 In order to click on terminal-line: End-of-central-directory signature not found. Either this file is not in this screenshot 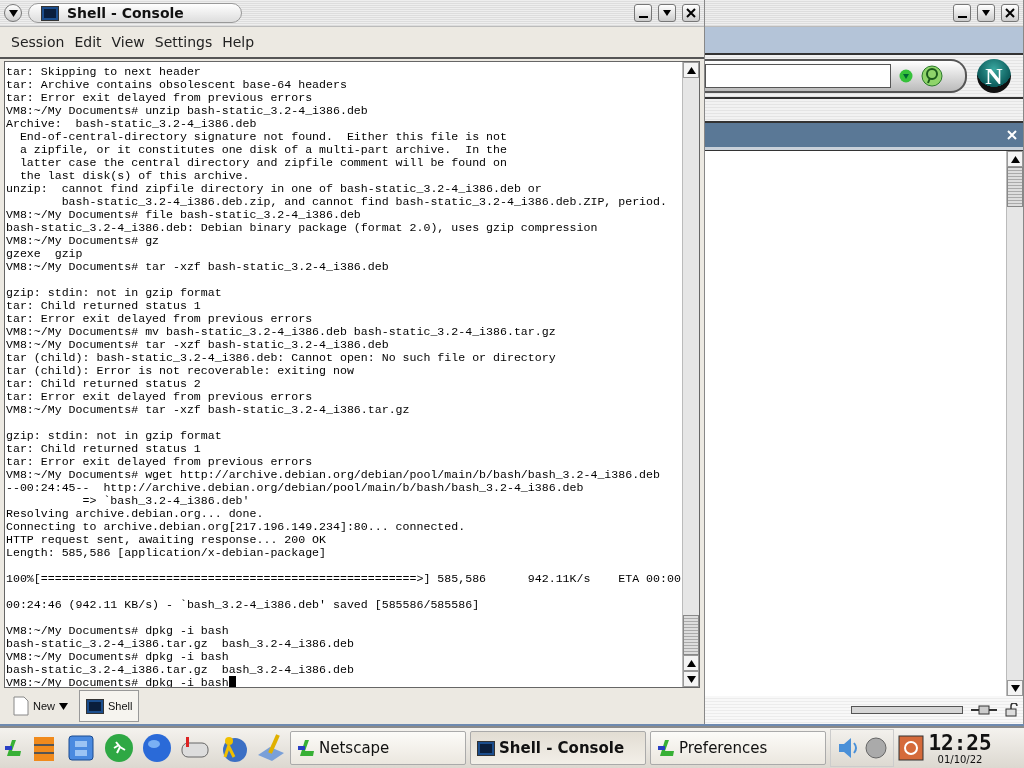, I will do `click(263, 136)`.